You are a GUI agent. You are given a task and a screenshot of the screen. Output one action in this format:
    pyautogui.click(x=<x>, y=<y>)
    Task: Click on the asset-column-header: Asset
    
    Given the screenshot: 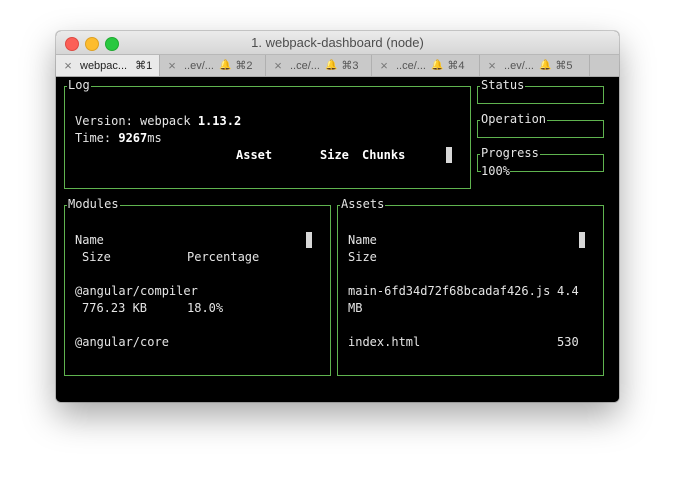 What is the action you would take?
    pyautogui.click(x=254, y=155)
    